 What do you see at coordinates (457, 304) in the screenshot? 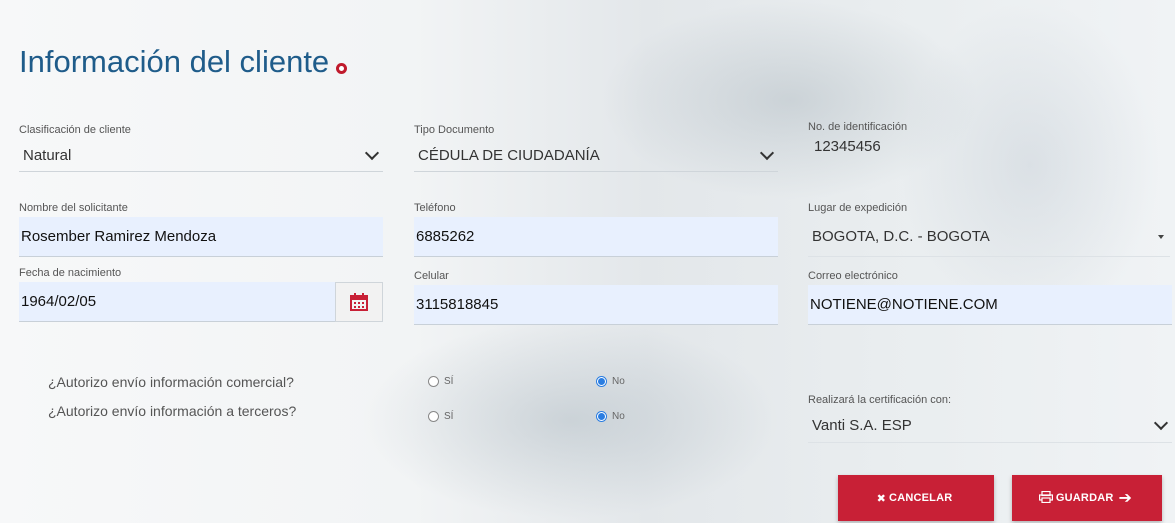
I see `celular-value: 3115818845` at bounding box center [457, 304].